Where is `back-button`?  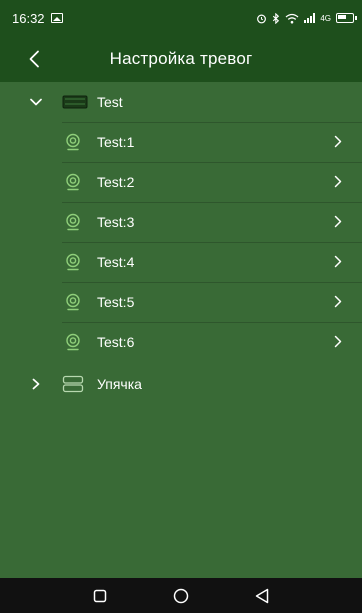 back-button is located at coordinates (34, 59).